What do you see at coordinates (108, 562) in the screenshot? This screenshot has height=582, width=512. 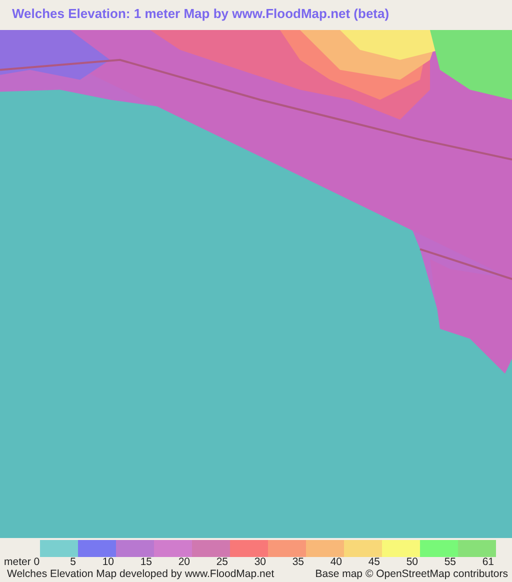 I see `legend-label: 10` at bounding box center [108, 562].